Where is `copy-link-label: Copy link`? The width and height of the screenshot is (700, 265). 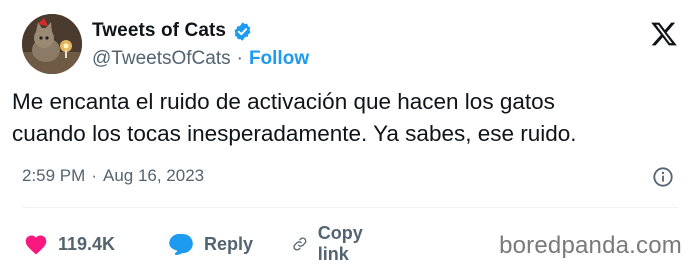
copy-link-label: Copy link is located at coordinates (340, 243).